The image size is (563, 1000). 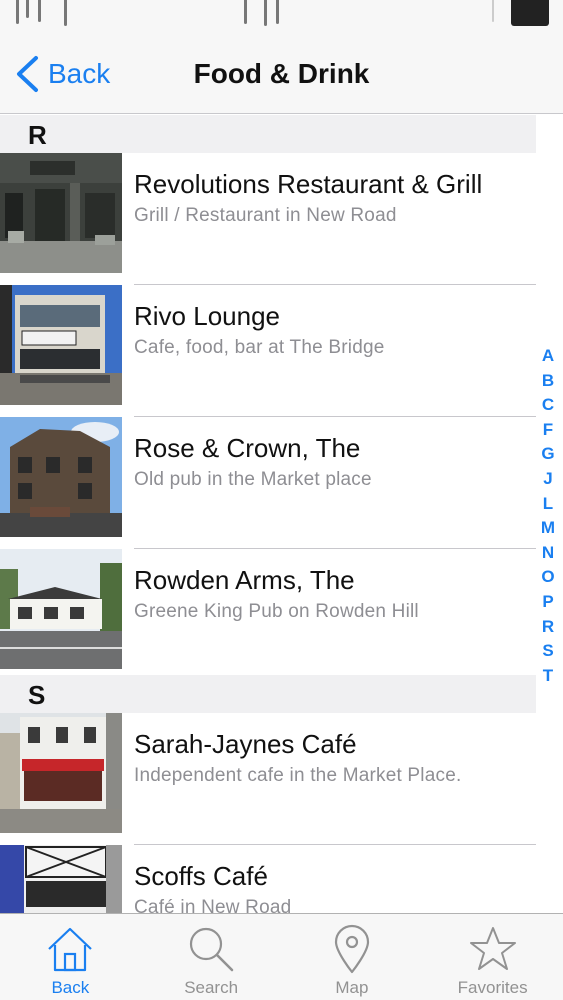 What do you see at coordinates (548, 356) in the screenshot?
I see `index-letter: A` at bounding box center [548, 356].